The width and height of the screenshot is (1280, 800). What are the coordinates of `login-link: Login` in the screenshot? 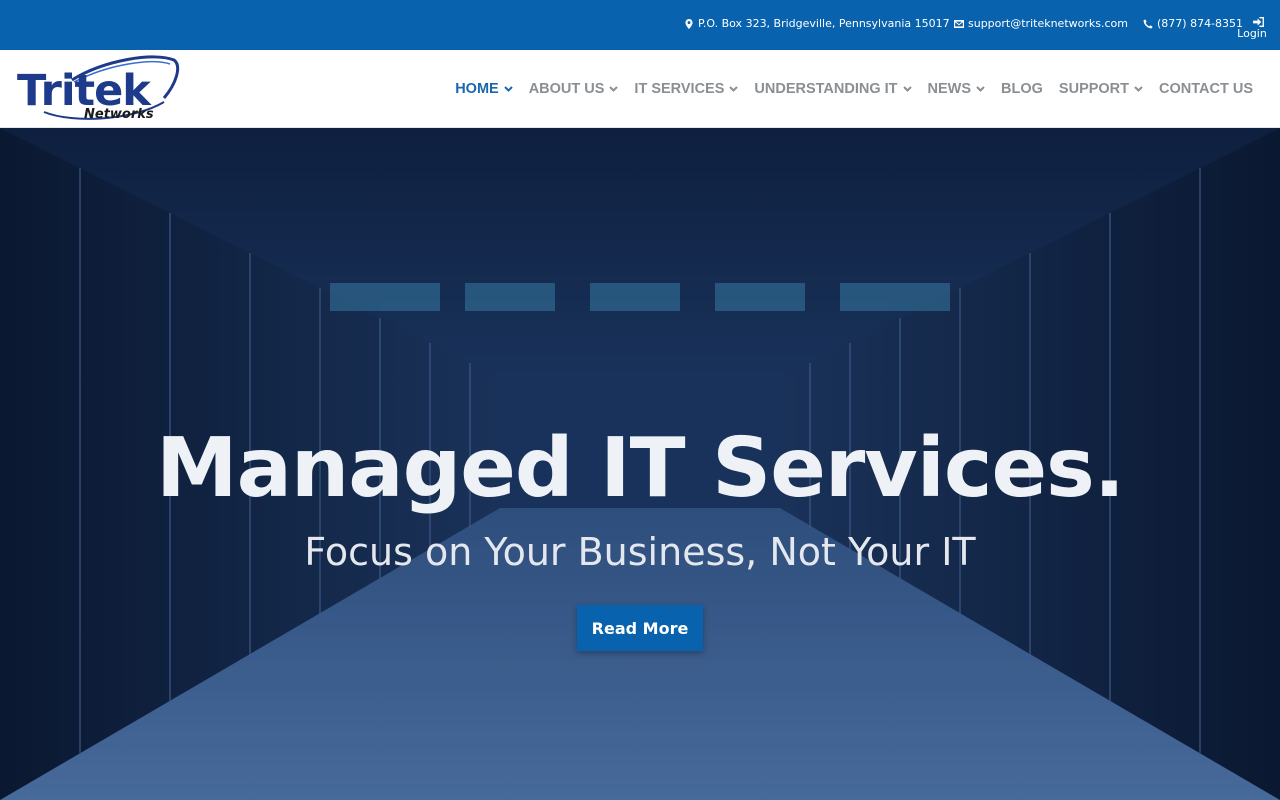 It's located at (1252, 28).